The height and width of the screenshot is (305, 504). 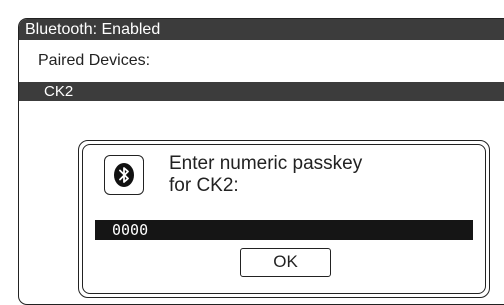 What do you see at coordinates (284, 230) in the screenshot?
I see `passkey-input: 0000` at bounding box center [284, 230].